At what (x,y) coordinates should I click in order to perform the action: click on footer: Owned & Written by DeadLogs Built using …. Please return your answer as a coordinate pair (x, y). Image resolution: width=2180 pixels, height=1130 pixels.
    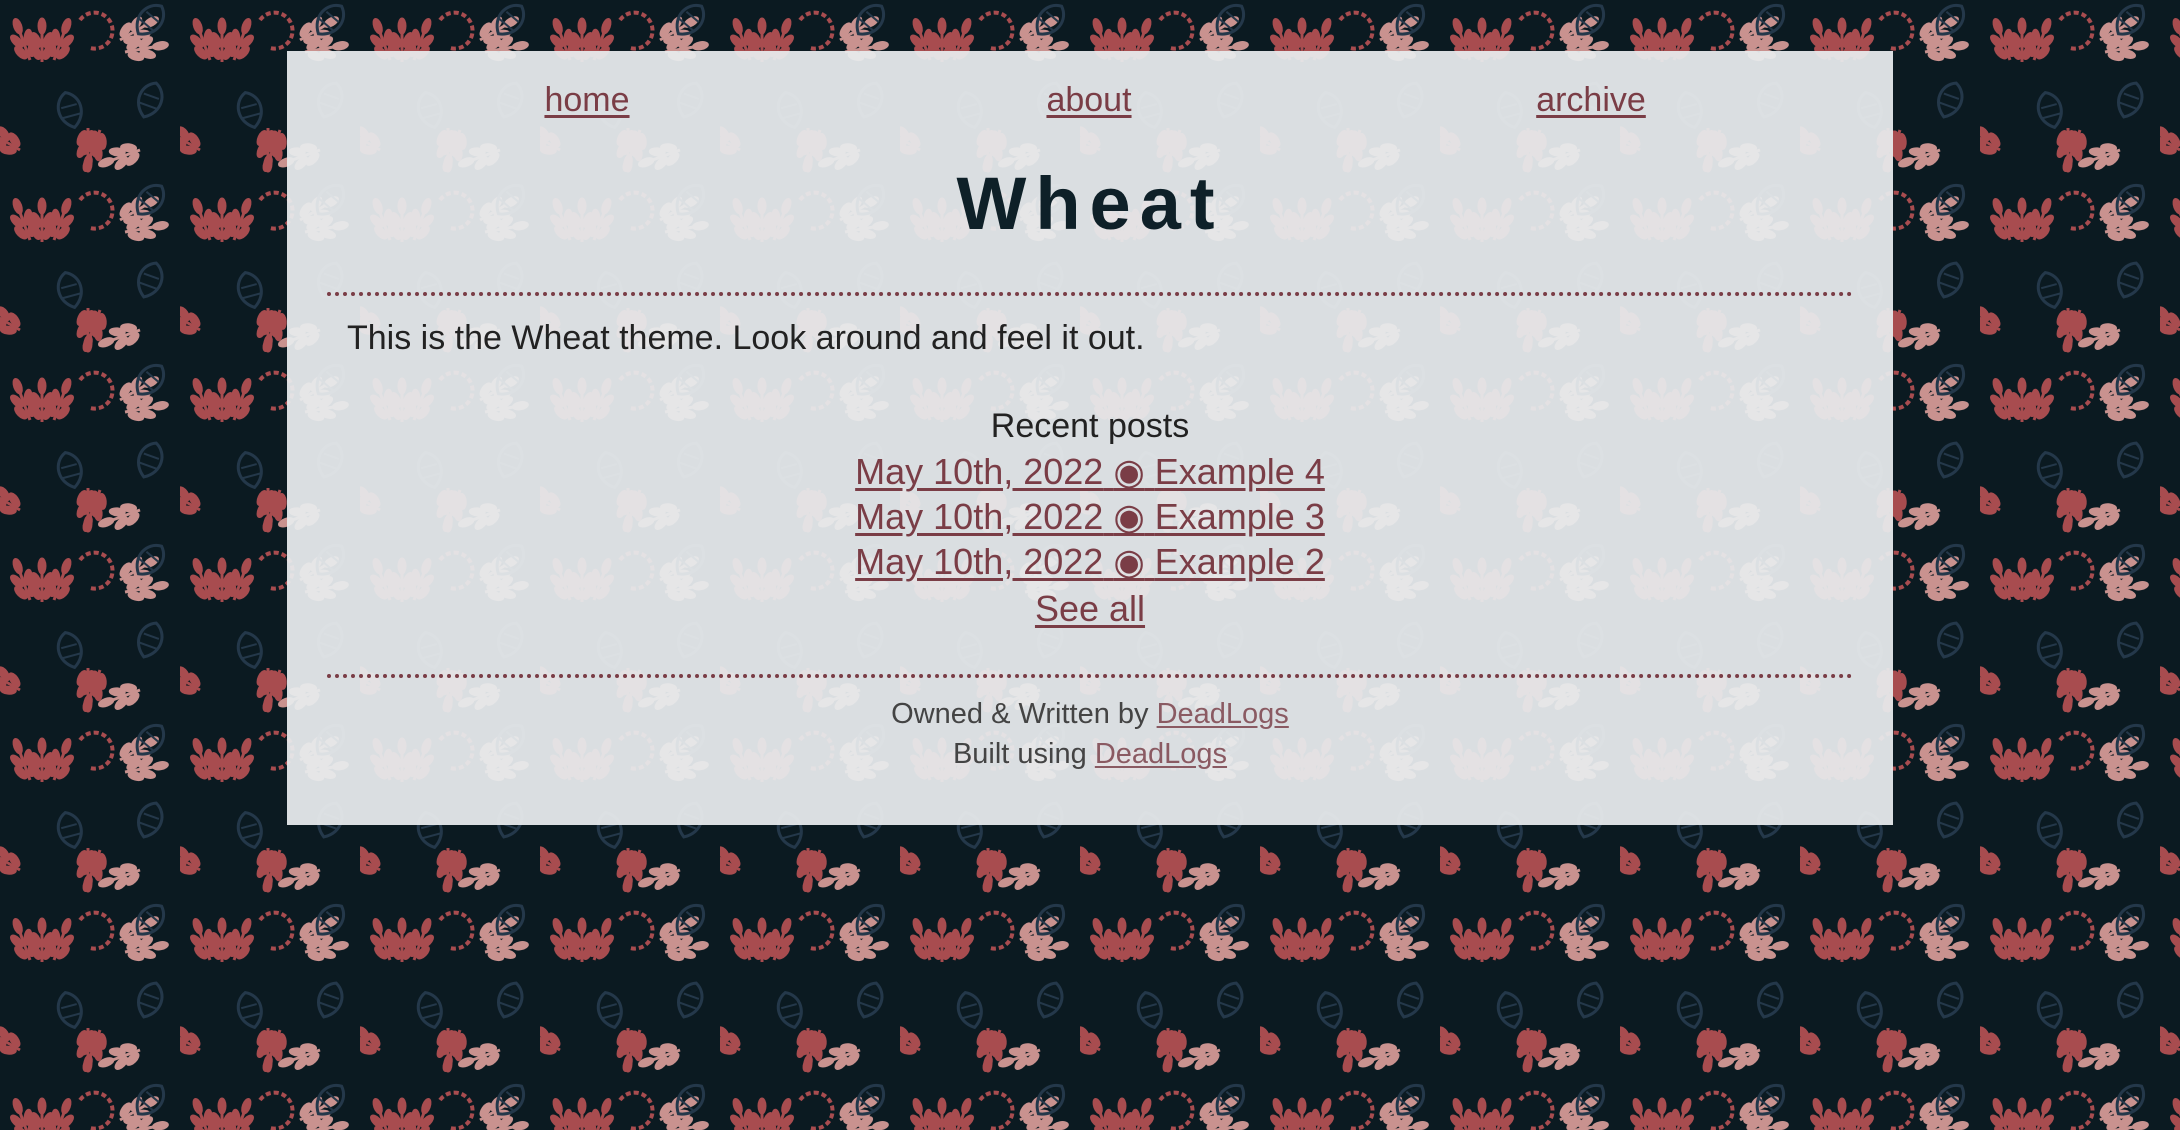
    Looking at the image, I should click on (1090, 734).